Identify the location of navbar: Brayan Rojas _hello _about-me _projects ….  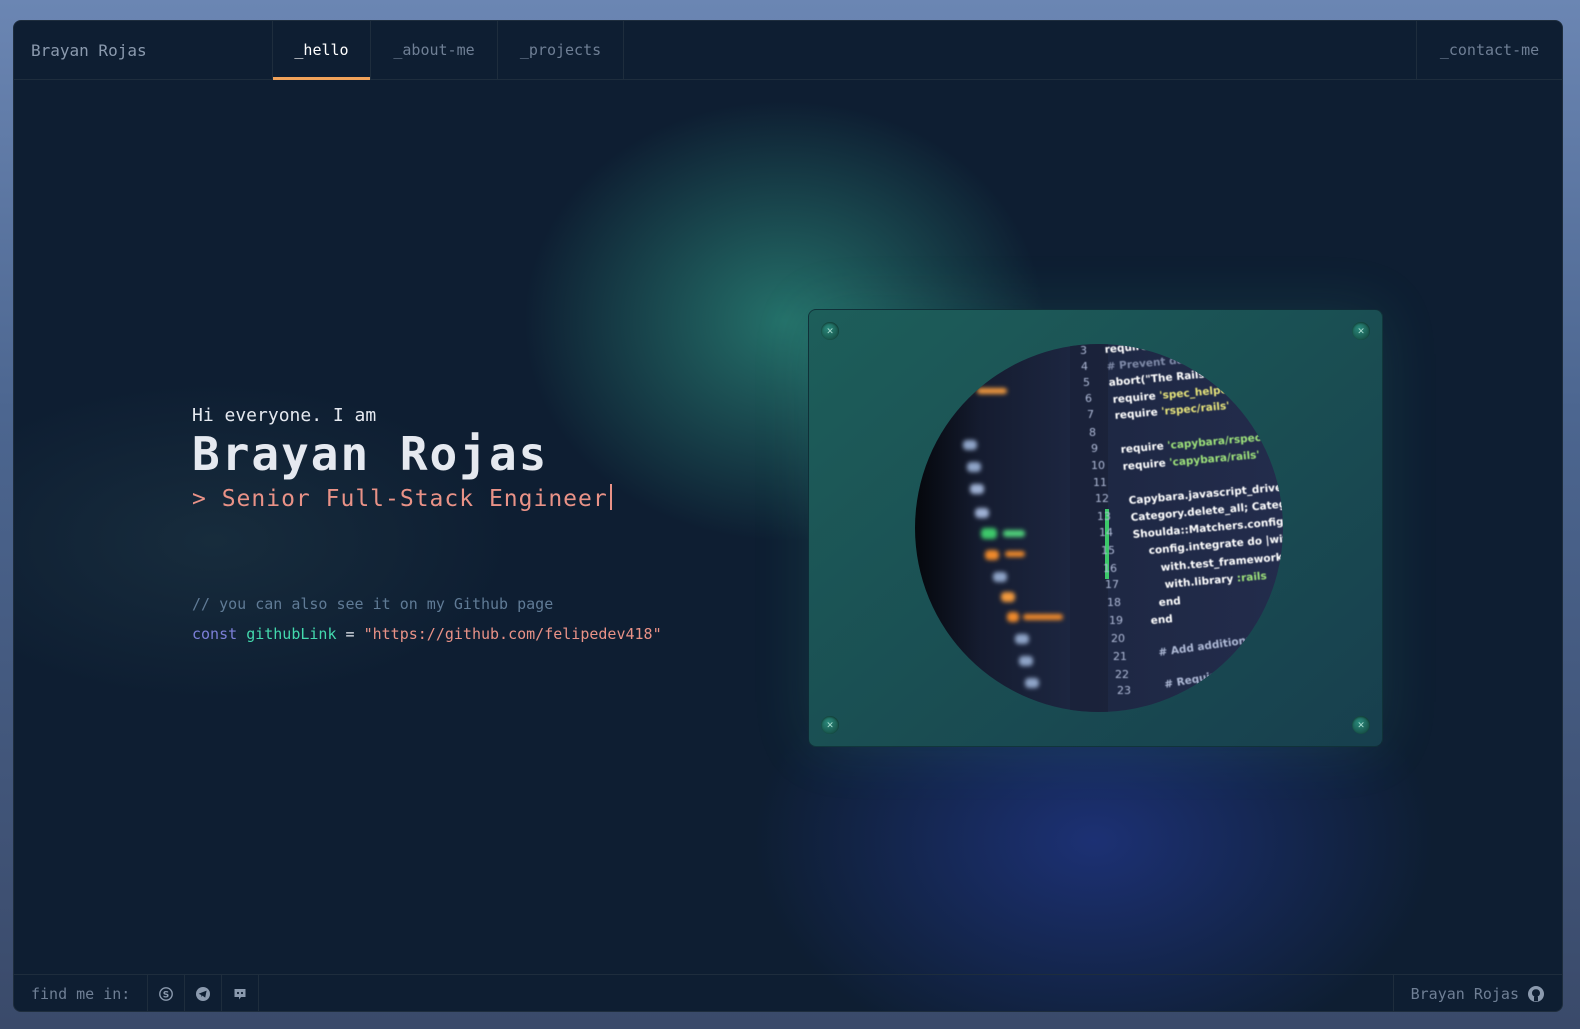
(788, 50).